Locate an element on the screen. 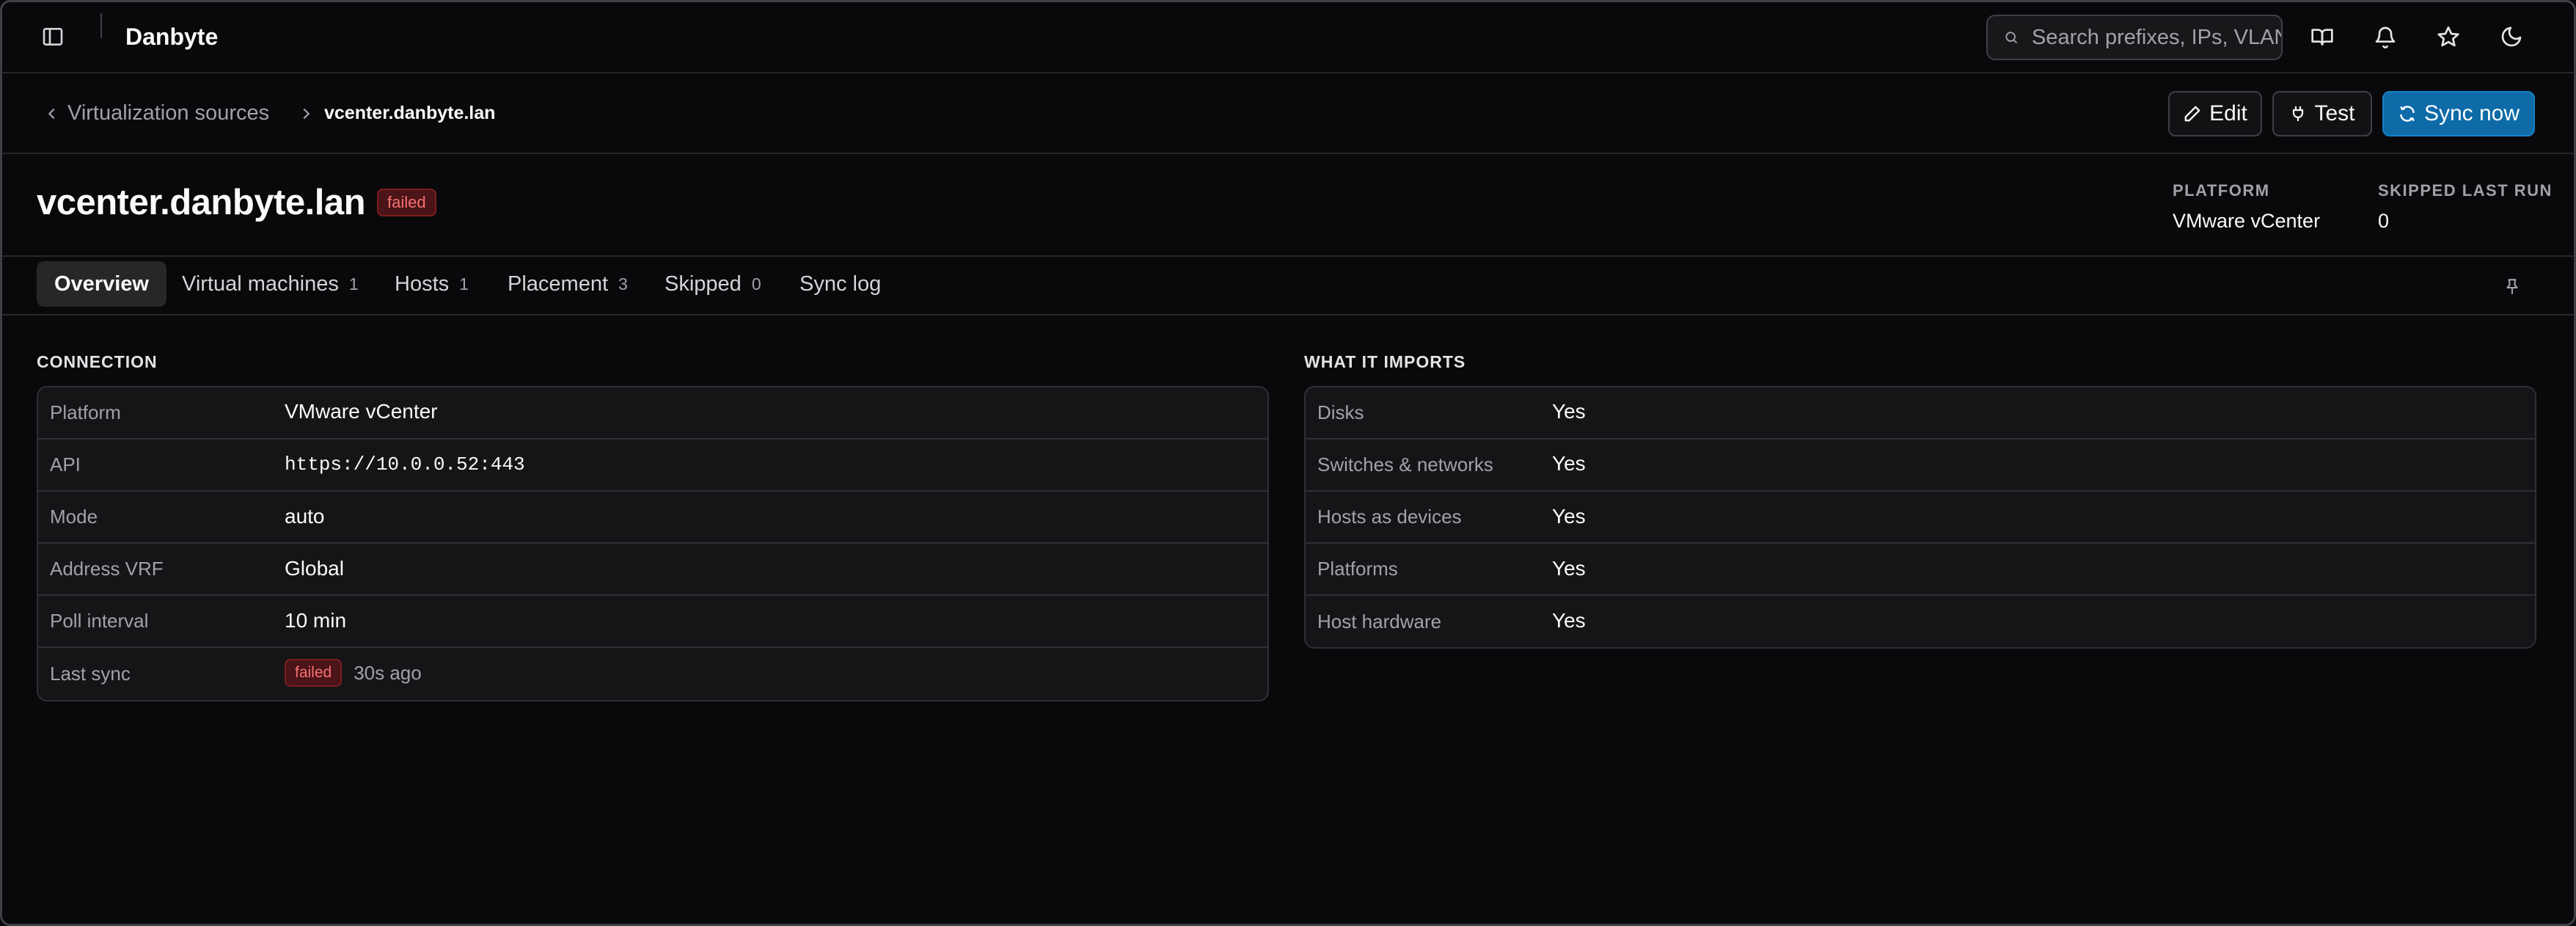 The width and height of the screenshot is (2576, 926). table-row: Mode auto is located at coordinates (652, 518).